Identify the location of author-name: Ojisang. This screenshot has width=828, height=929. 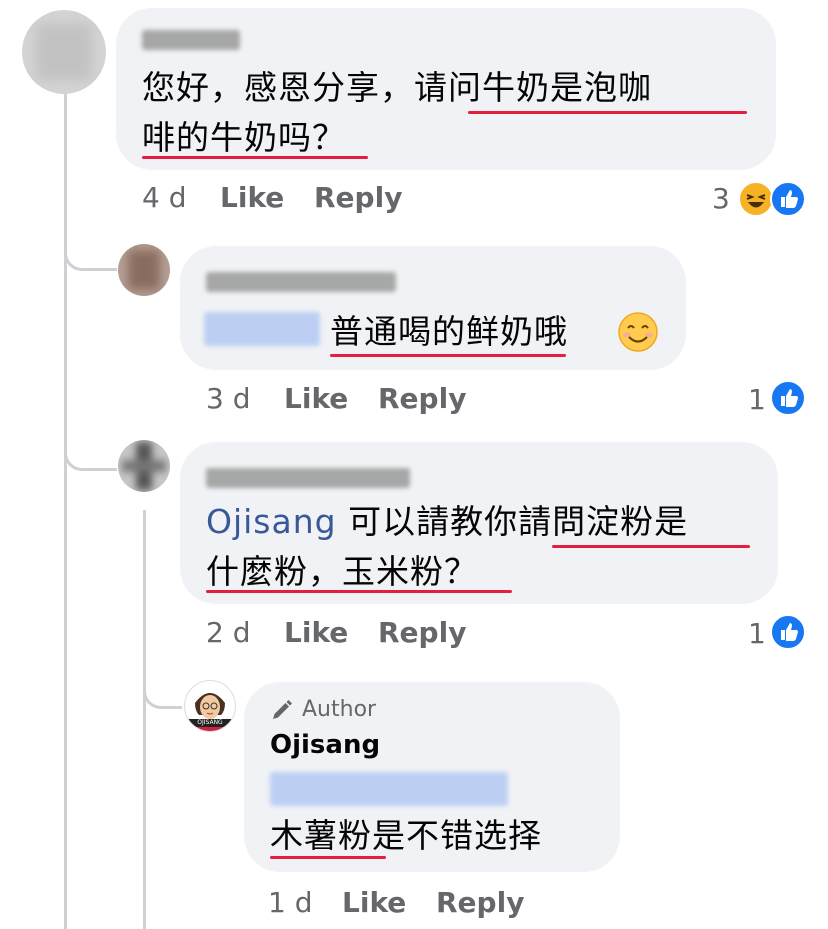
(325, 745).